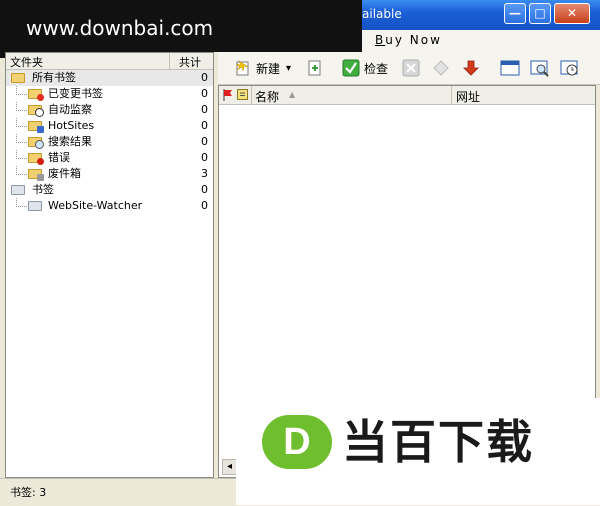 Image resolution: width=600 pixels, height=506 pixels. I want to click on new-bookmark-icon, so click(243, 68).